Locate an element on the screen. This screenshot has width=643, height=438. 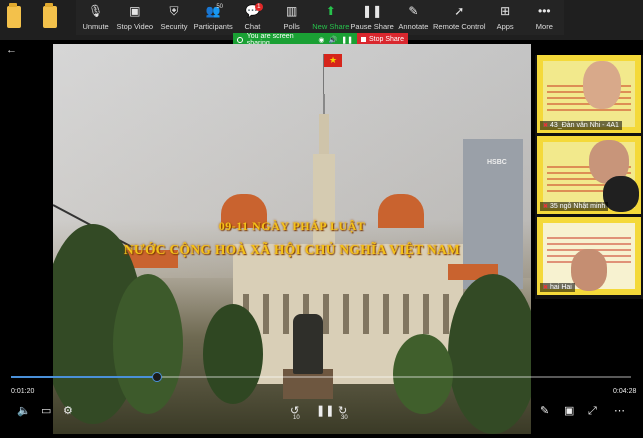
statue is located at coordinates (308, 344).